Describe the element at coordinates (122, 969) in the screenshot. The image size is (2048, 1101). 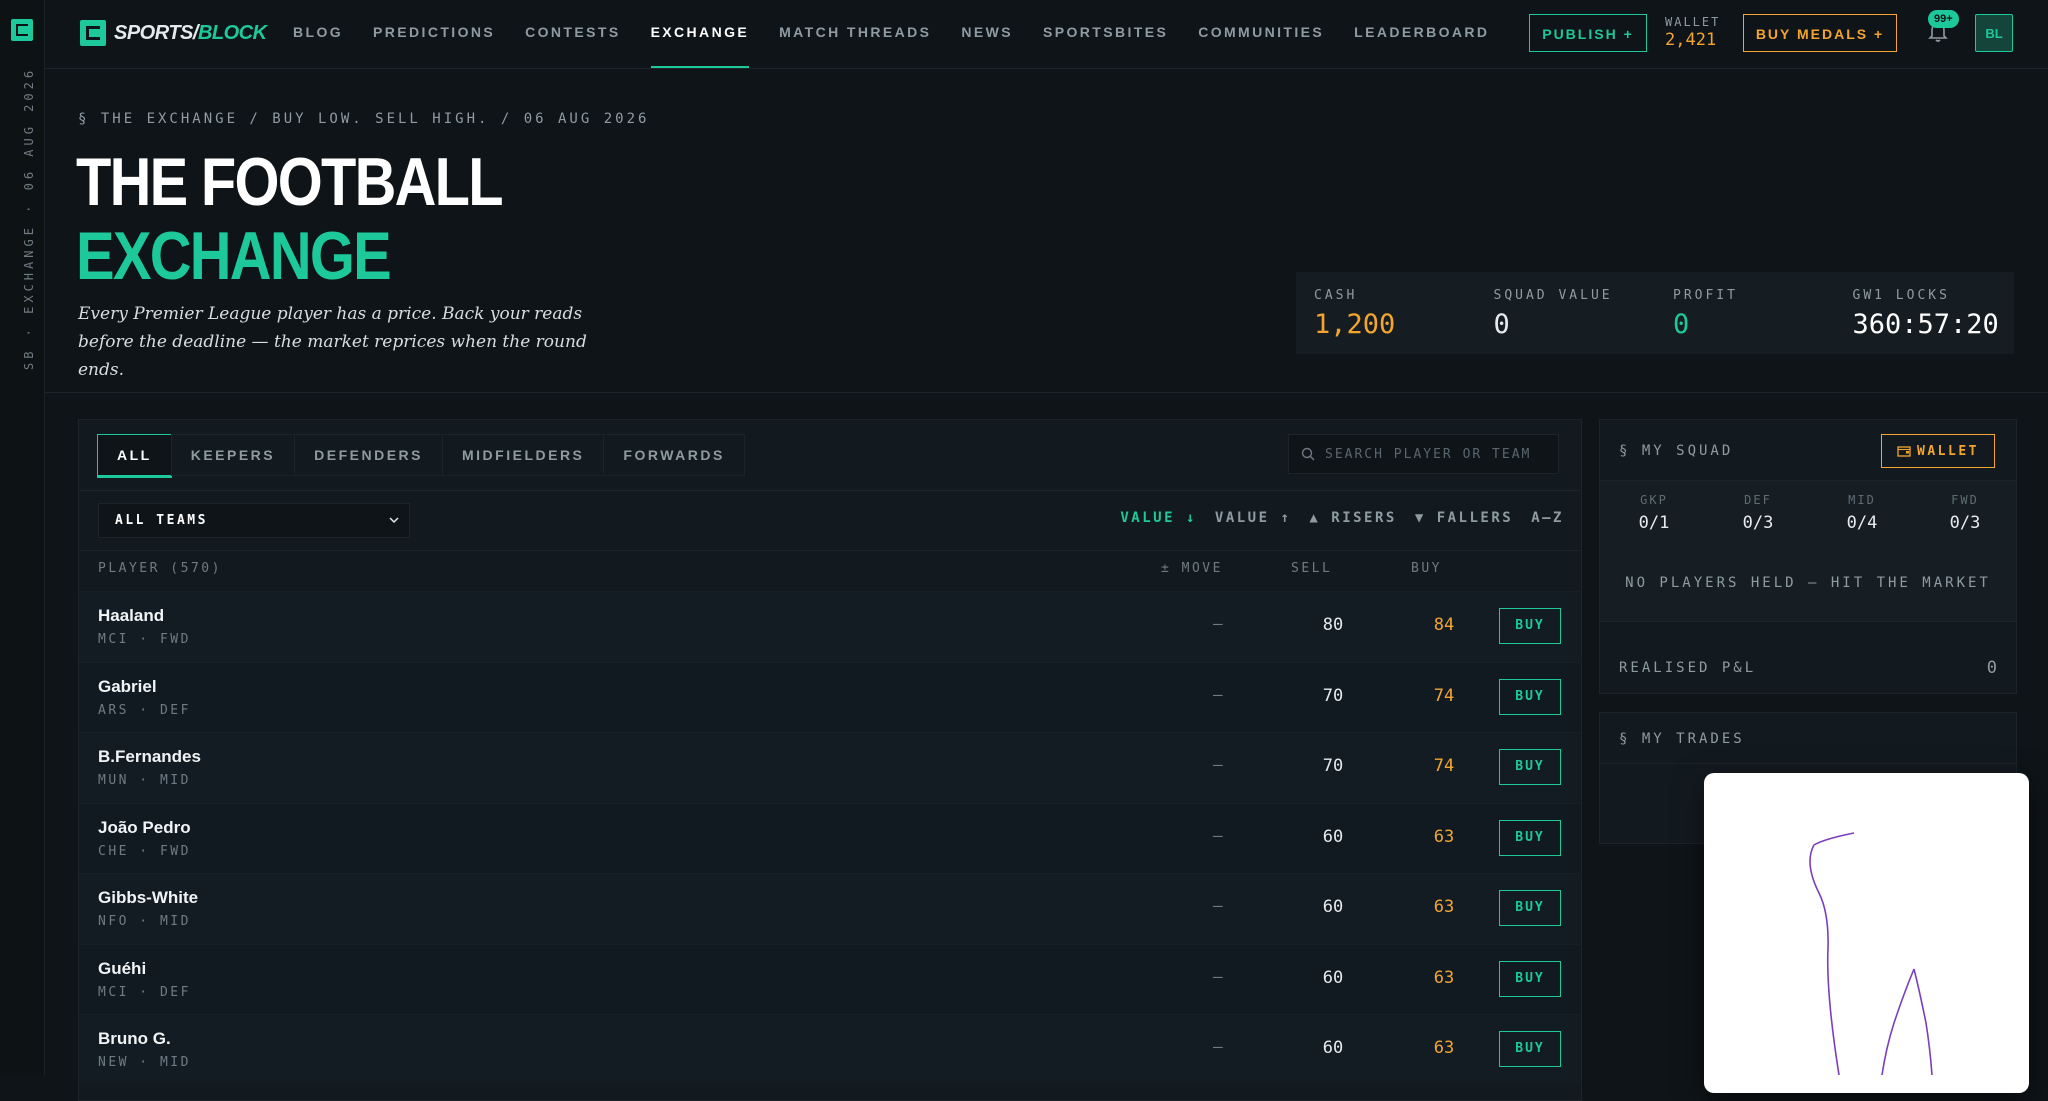
I see `player-name: Guéhi` at that location.